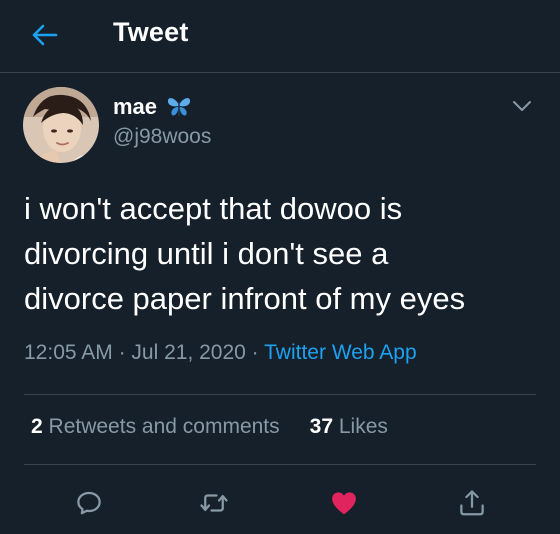 The width and height of the screenshot is (560, 534). What do you see at coordinates (151, 32) in the screenshot?
I see `page-title: Tweet` at bounding box center [151, 32].